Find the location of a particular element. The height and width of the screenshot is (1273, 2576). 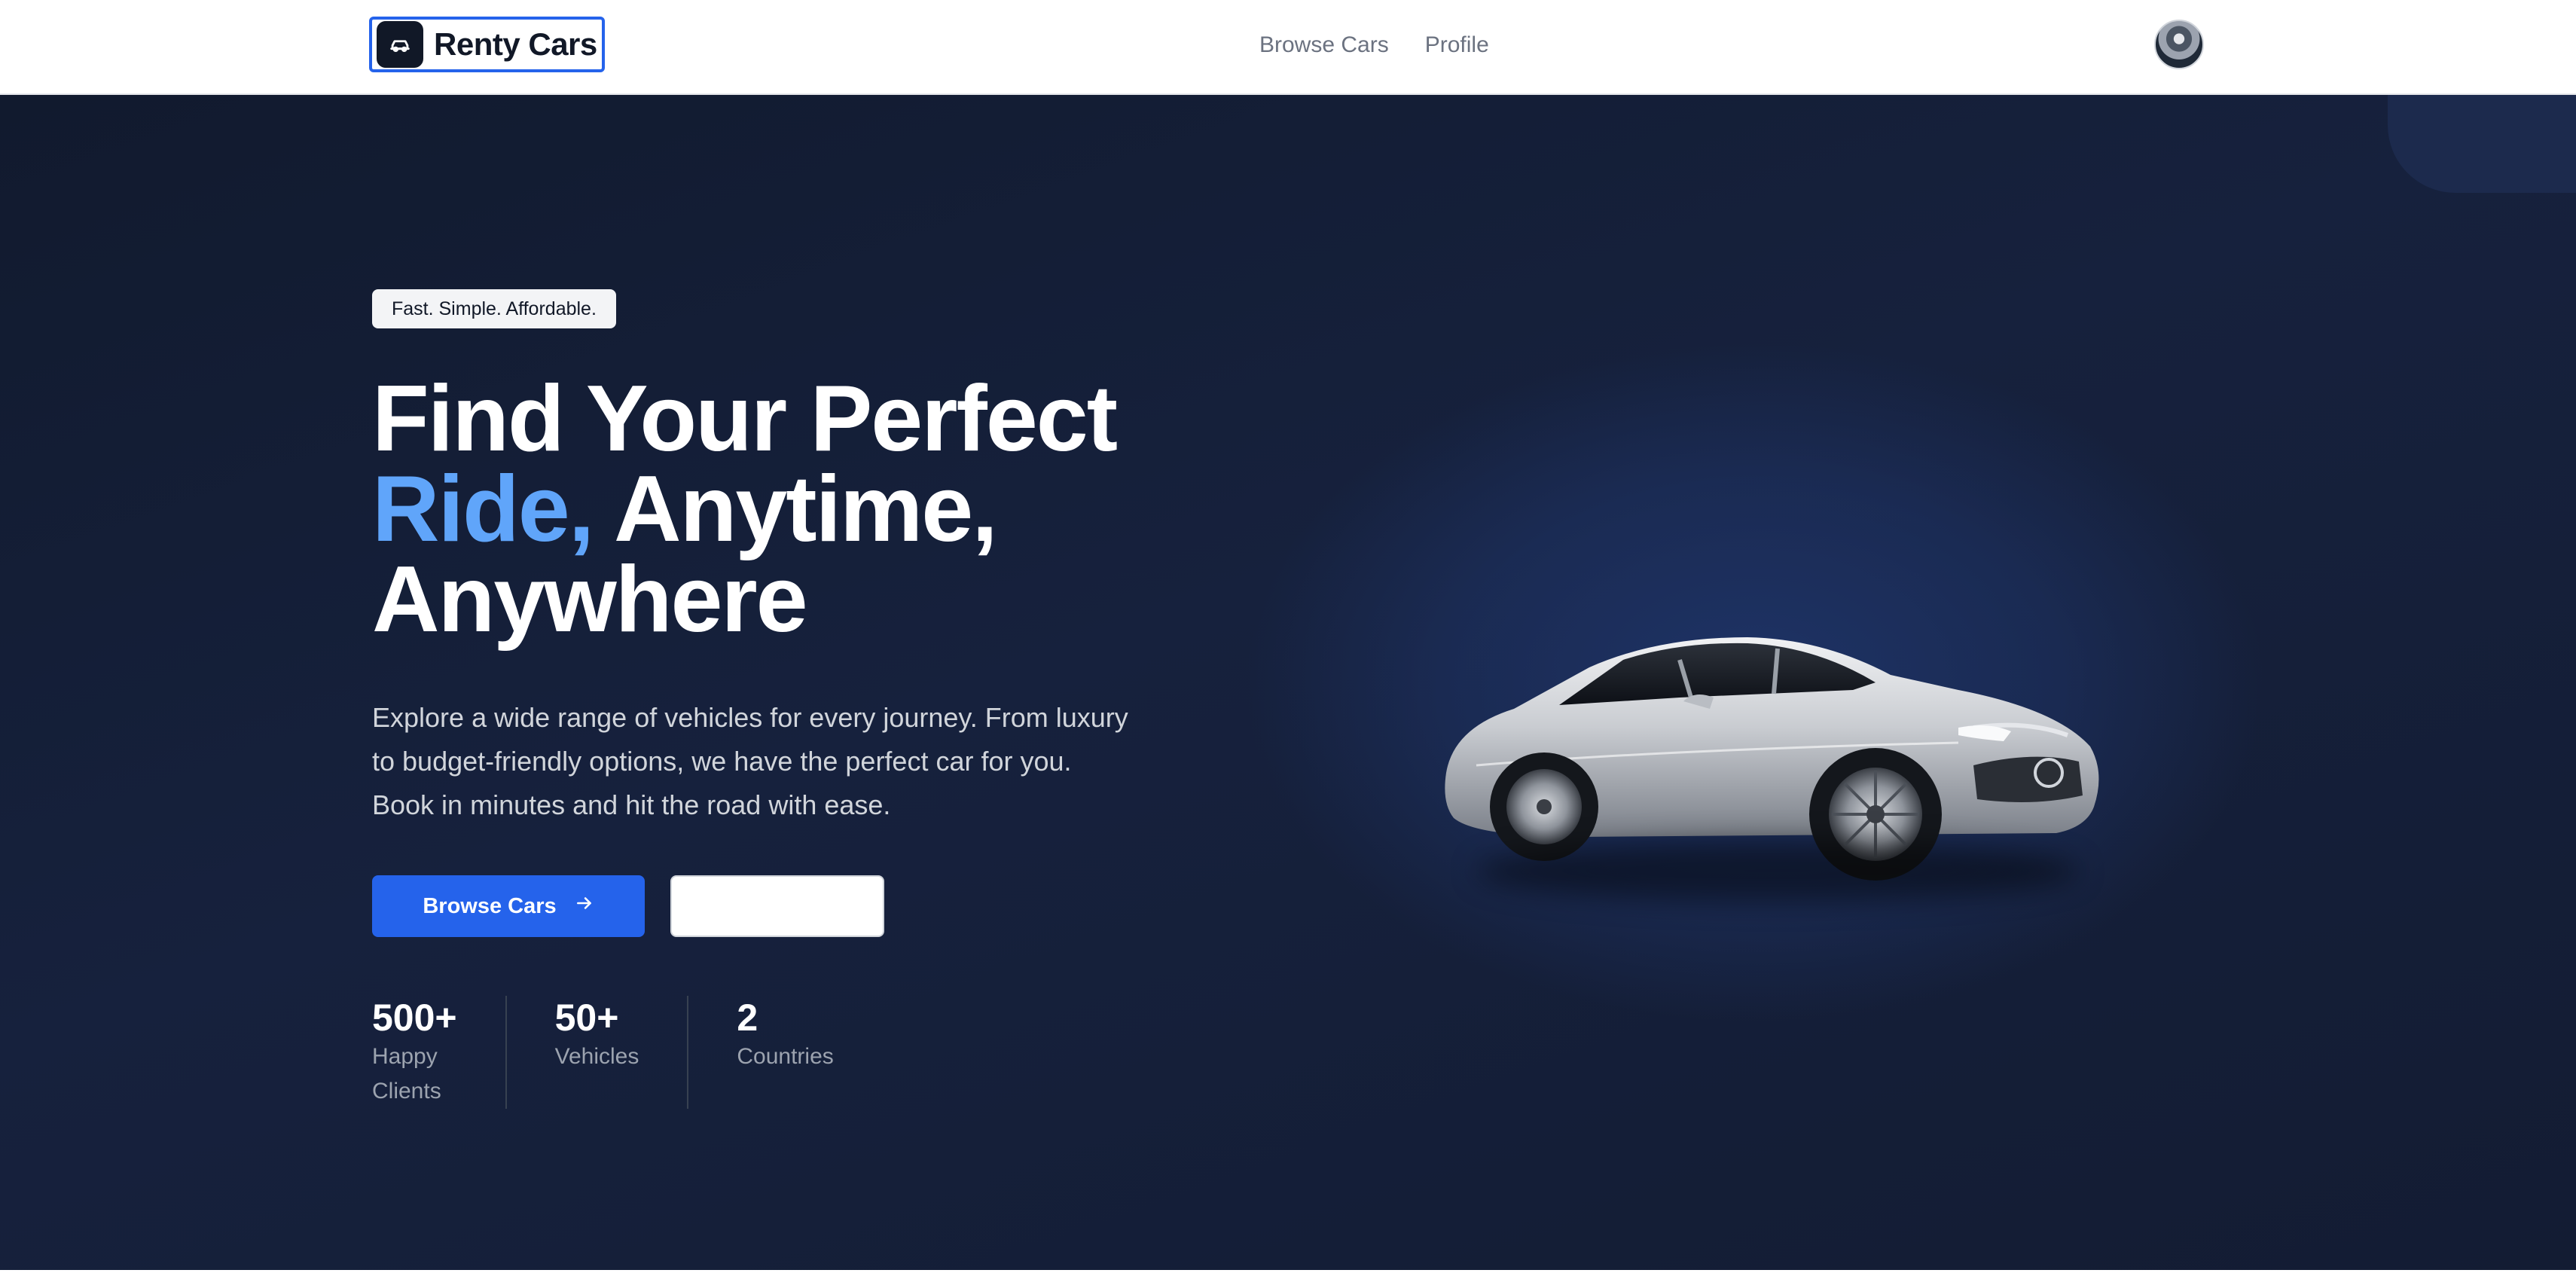

hero-car-image is located at coordinates (1770, 743).